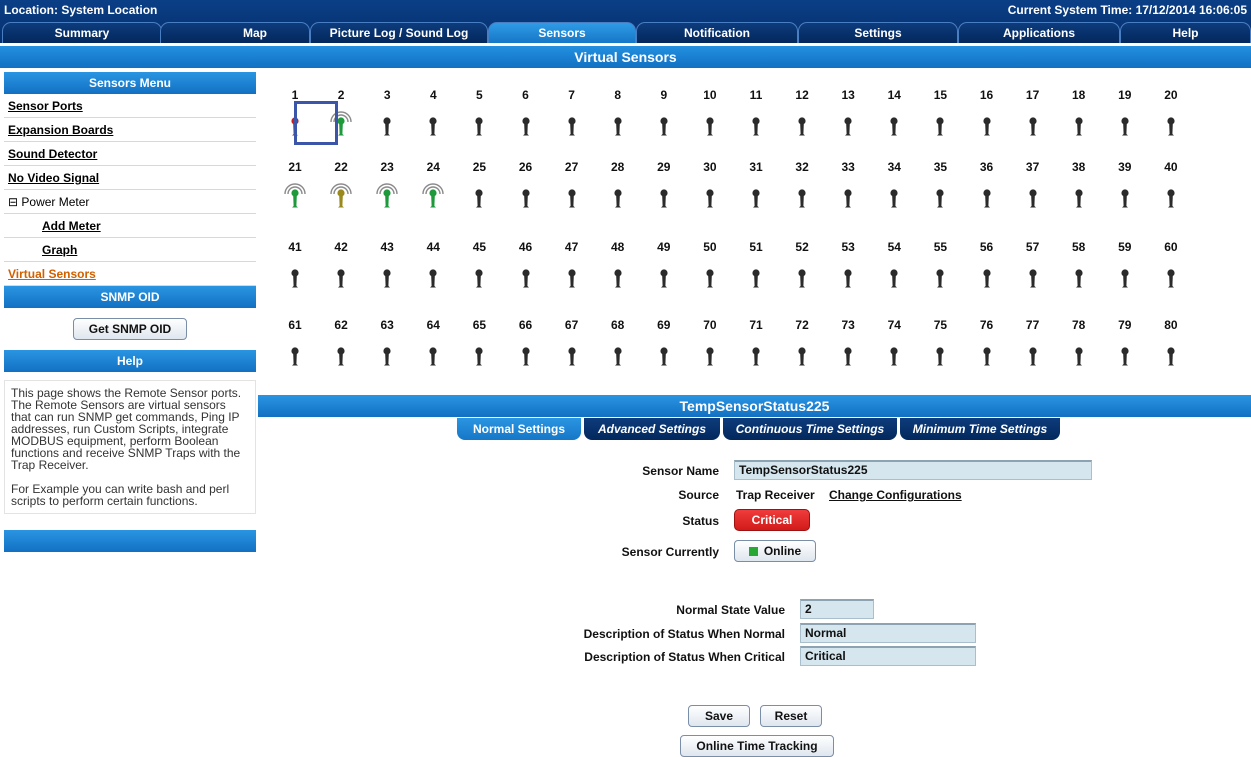  Describe the element at coordinates (130, 226) in the screenshot. I see `sidebar-item-add-meter: Add Meter` at that location.